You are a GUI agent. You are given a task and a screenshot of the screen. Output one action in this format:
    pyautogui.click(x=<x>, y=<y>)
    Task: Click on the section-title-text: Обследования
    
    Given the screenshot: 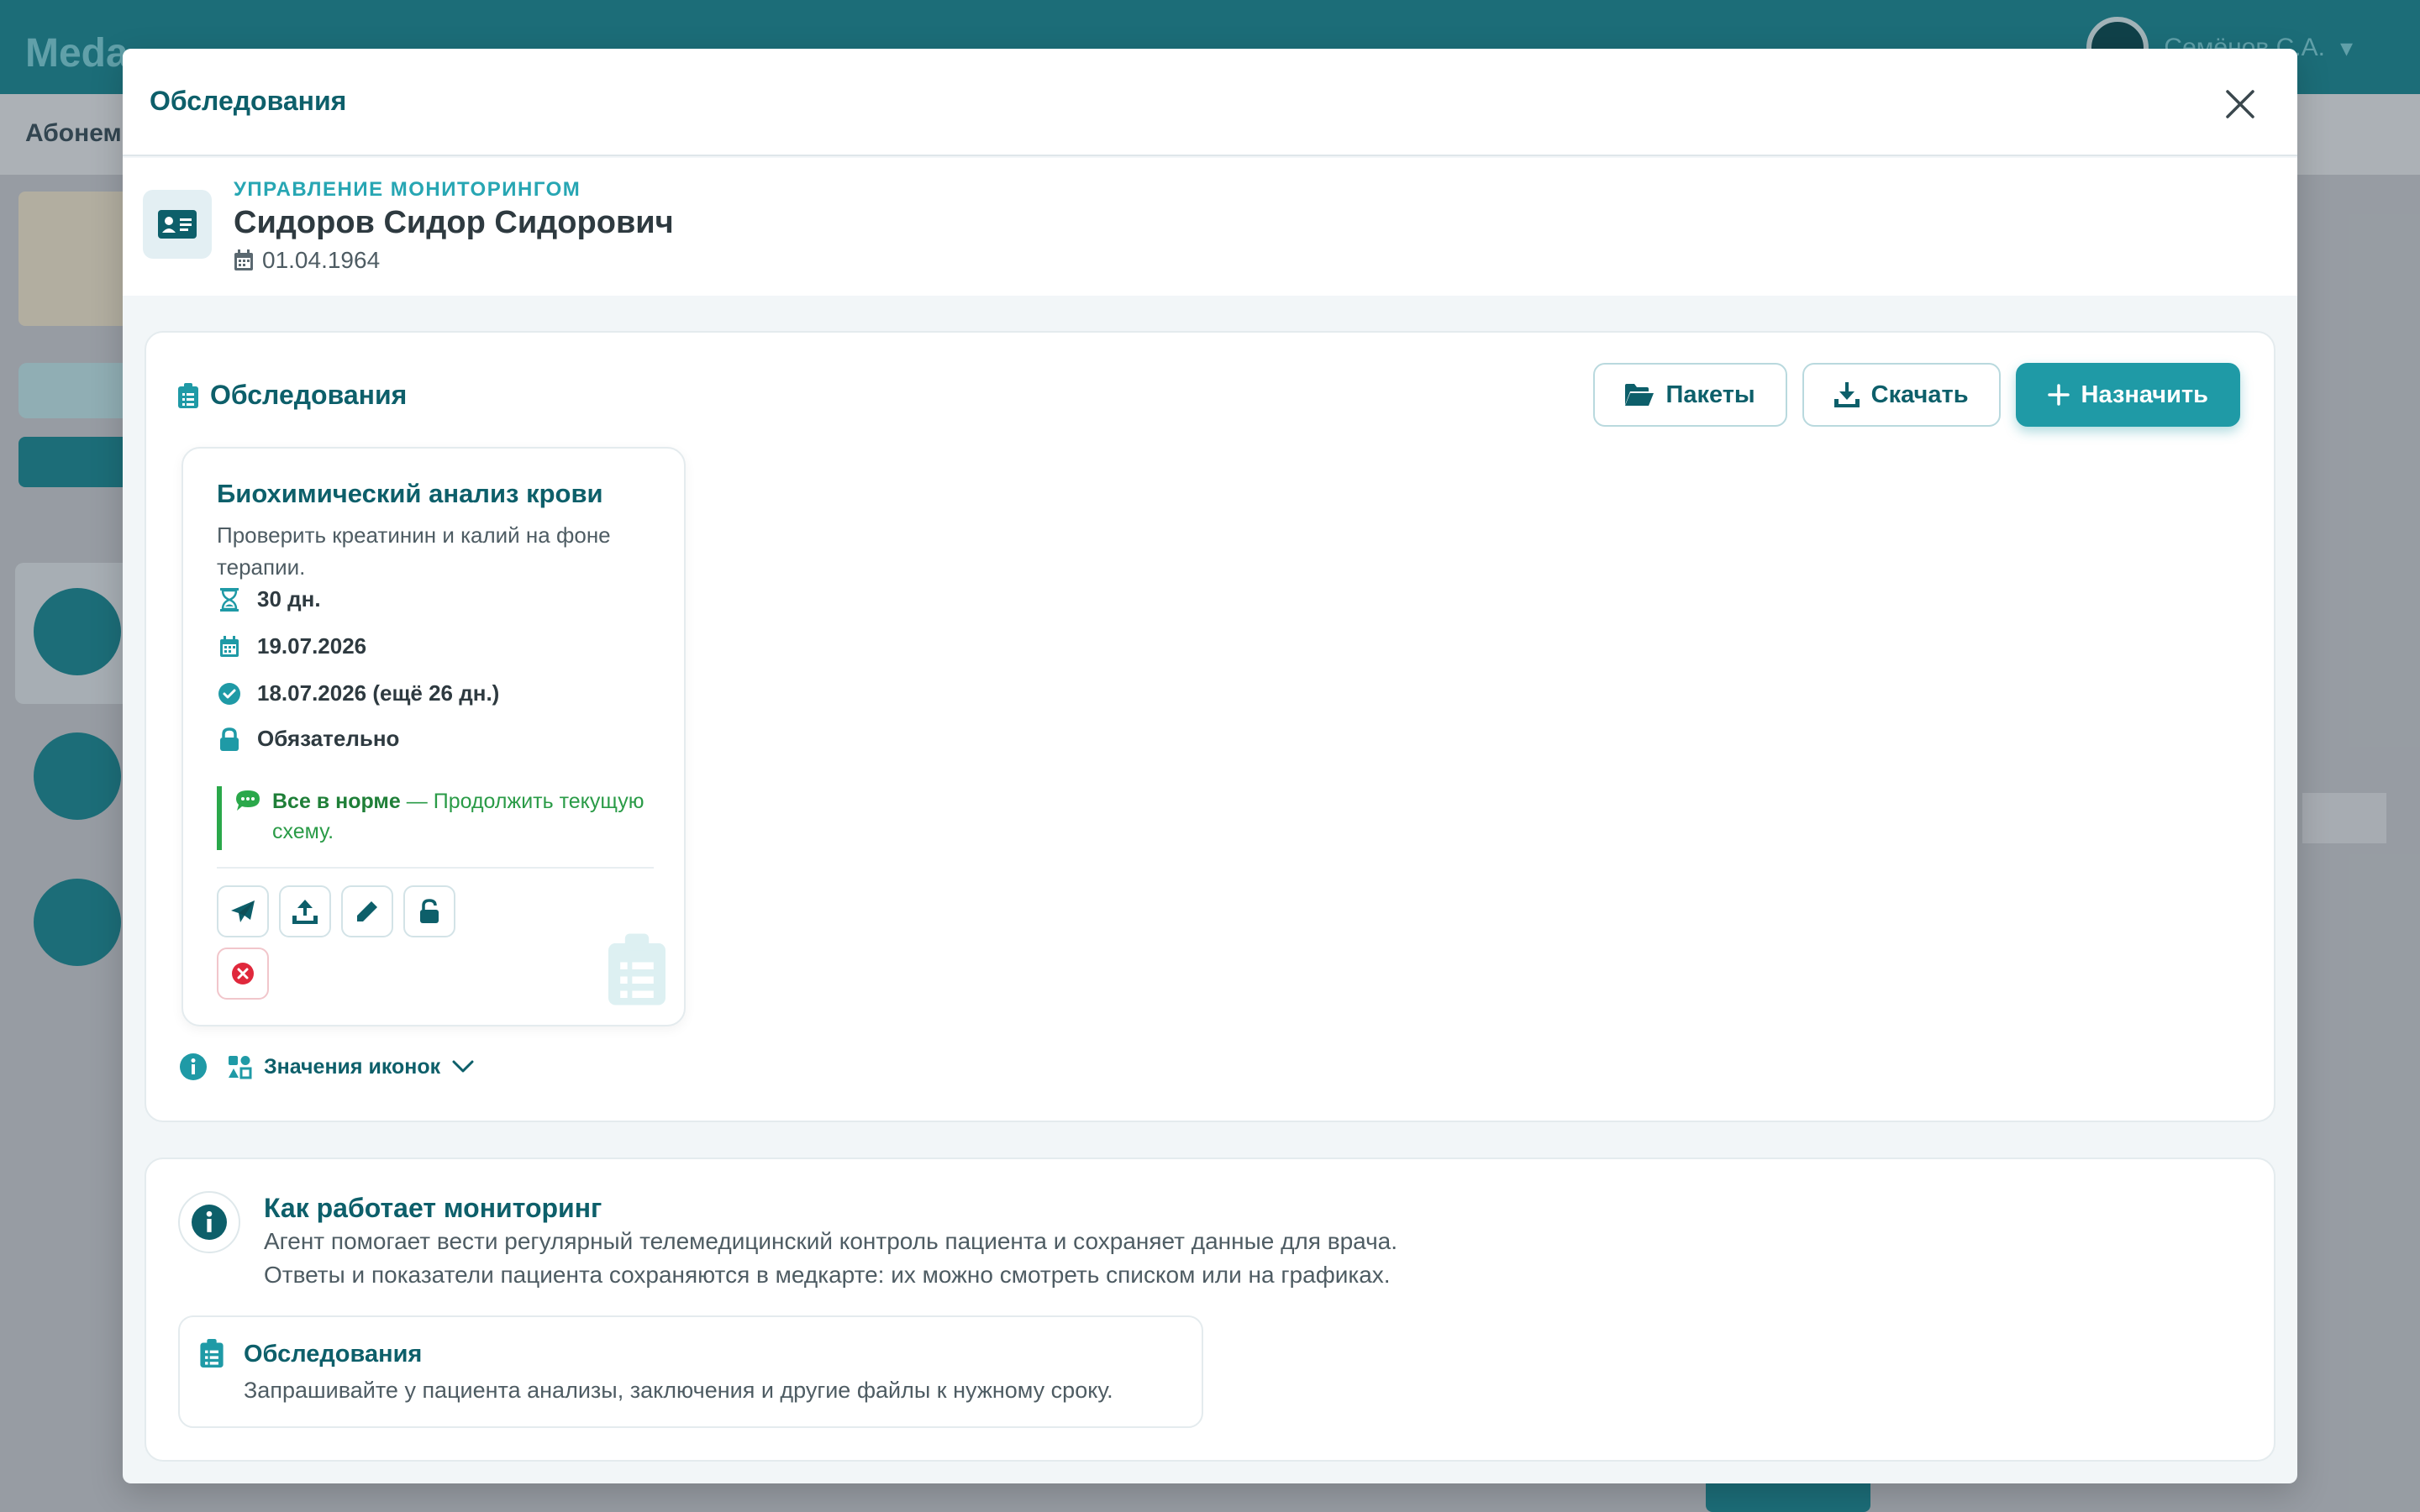 What is the action you would take?
    pyautogui.click(x=309, y=395)
    